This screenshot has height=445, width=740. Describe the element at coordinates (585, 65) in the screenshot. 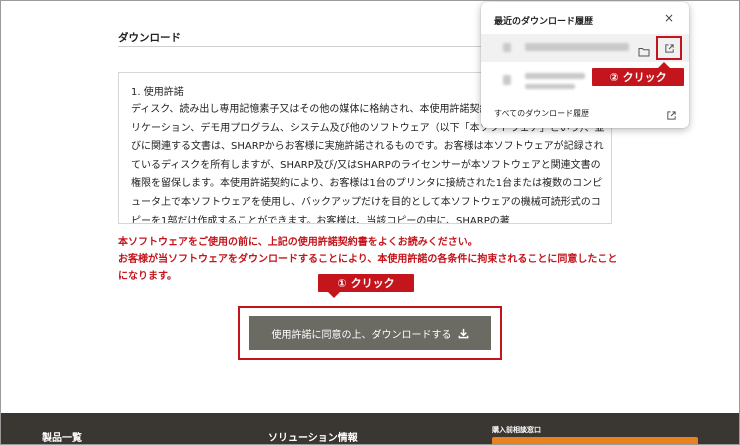

I see `download-history-popup: 最近のダウンロード履歴 × ② クリック すべてのダウンロード履歴` at that location.